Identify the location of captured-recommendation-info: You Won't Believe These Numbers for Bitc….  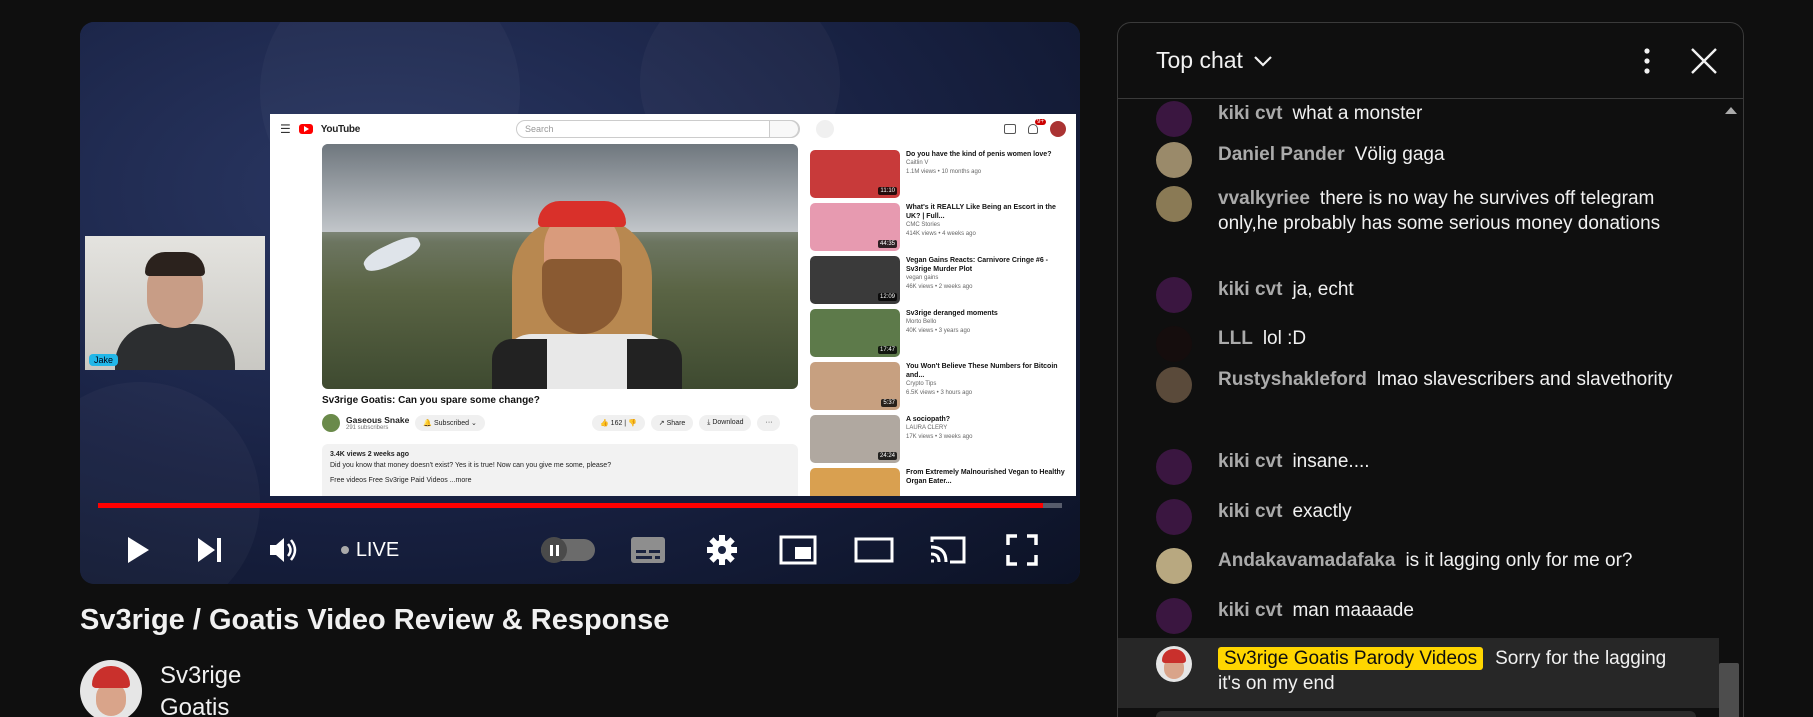
(989, 388).